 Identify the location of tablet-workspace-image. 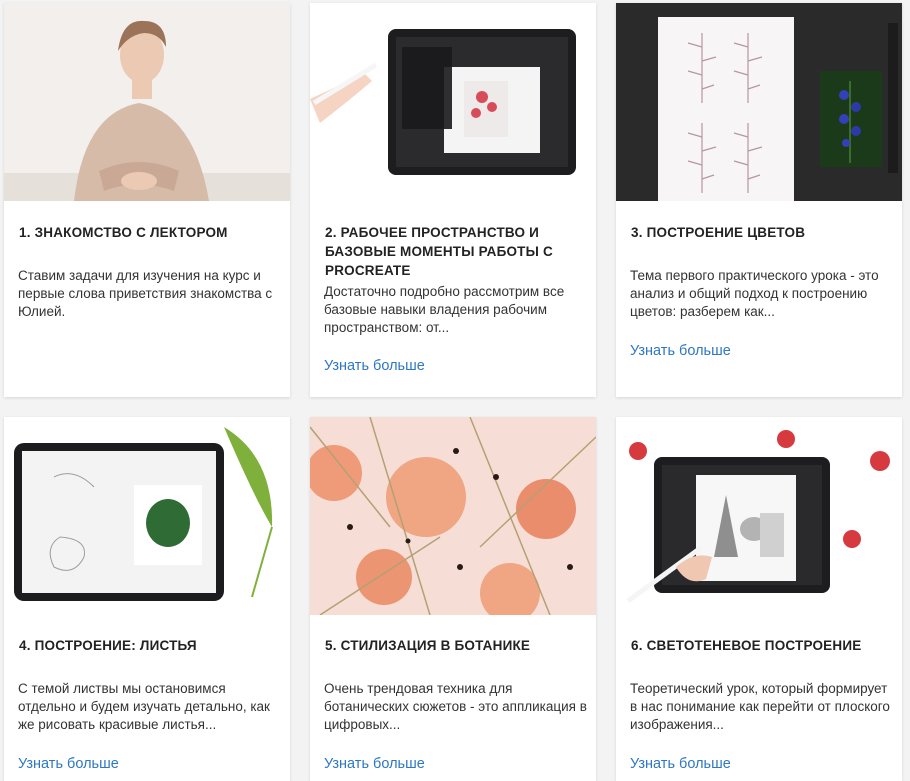
(453, 102).